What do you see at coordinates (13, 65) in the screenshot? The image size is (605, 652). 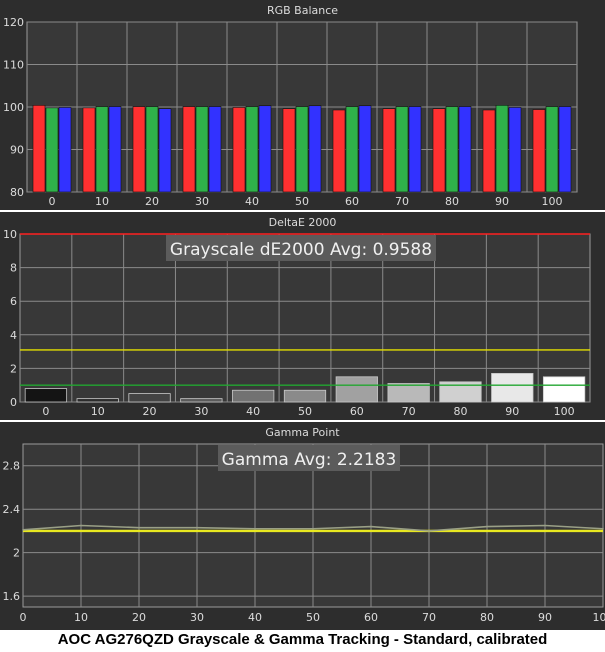 I see `y-tick-label: 110` at bounding box center [13, 65].